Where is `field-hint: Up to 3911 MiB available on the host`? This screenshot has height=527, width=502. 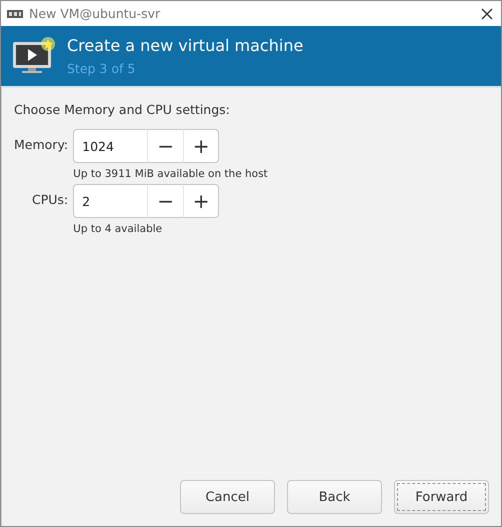 field-hint: Up to 3911 MiB available on the host is located at coordinates (170, 174).